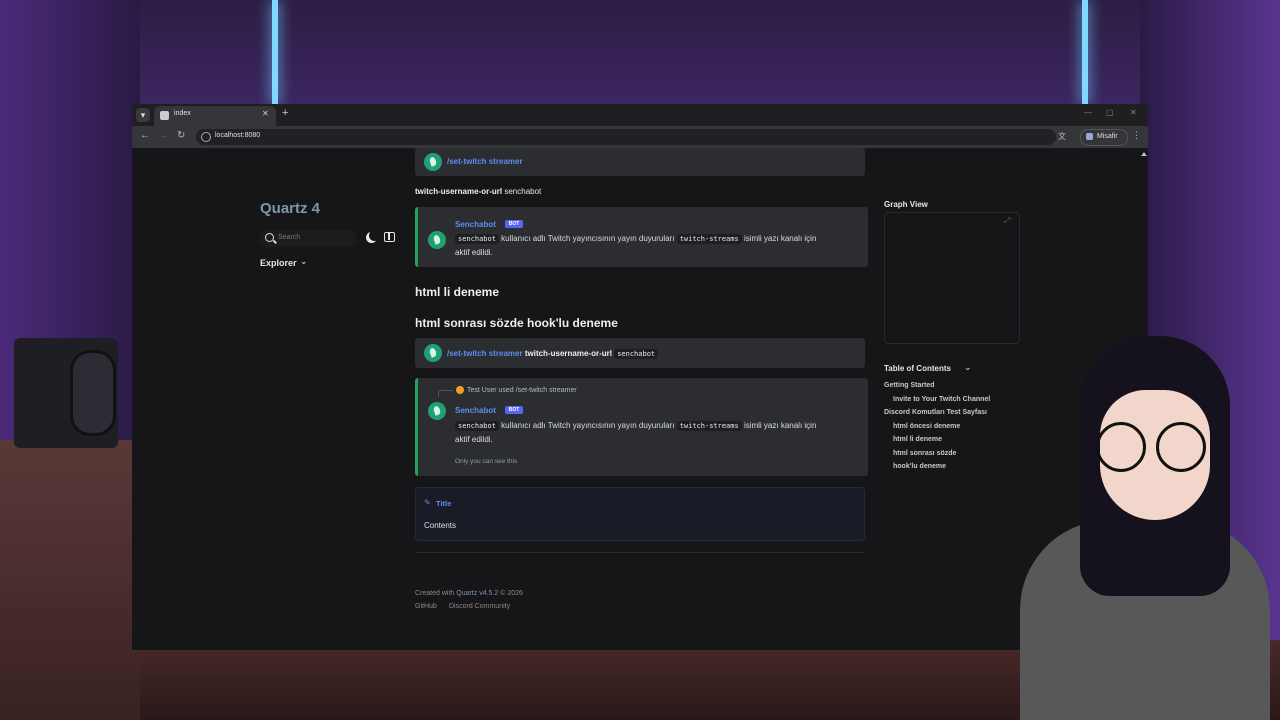 This screenshot has width=1280, height=720. Describe the element at coordinates (477, 593) in the screenshot. I see `quartz-link: Quartz v4.5.2` at that location.